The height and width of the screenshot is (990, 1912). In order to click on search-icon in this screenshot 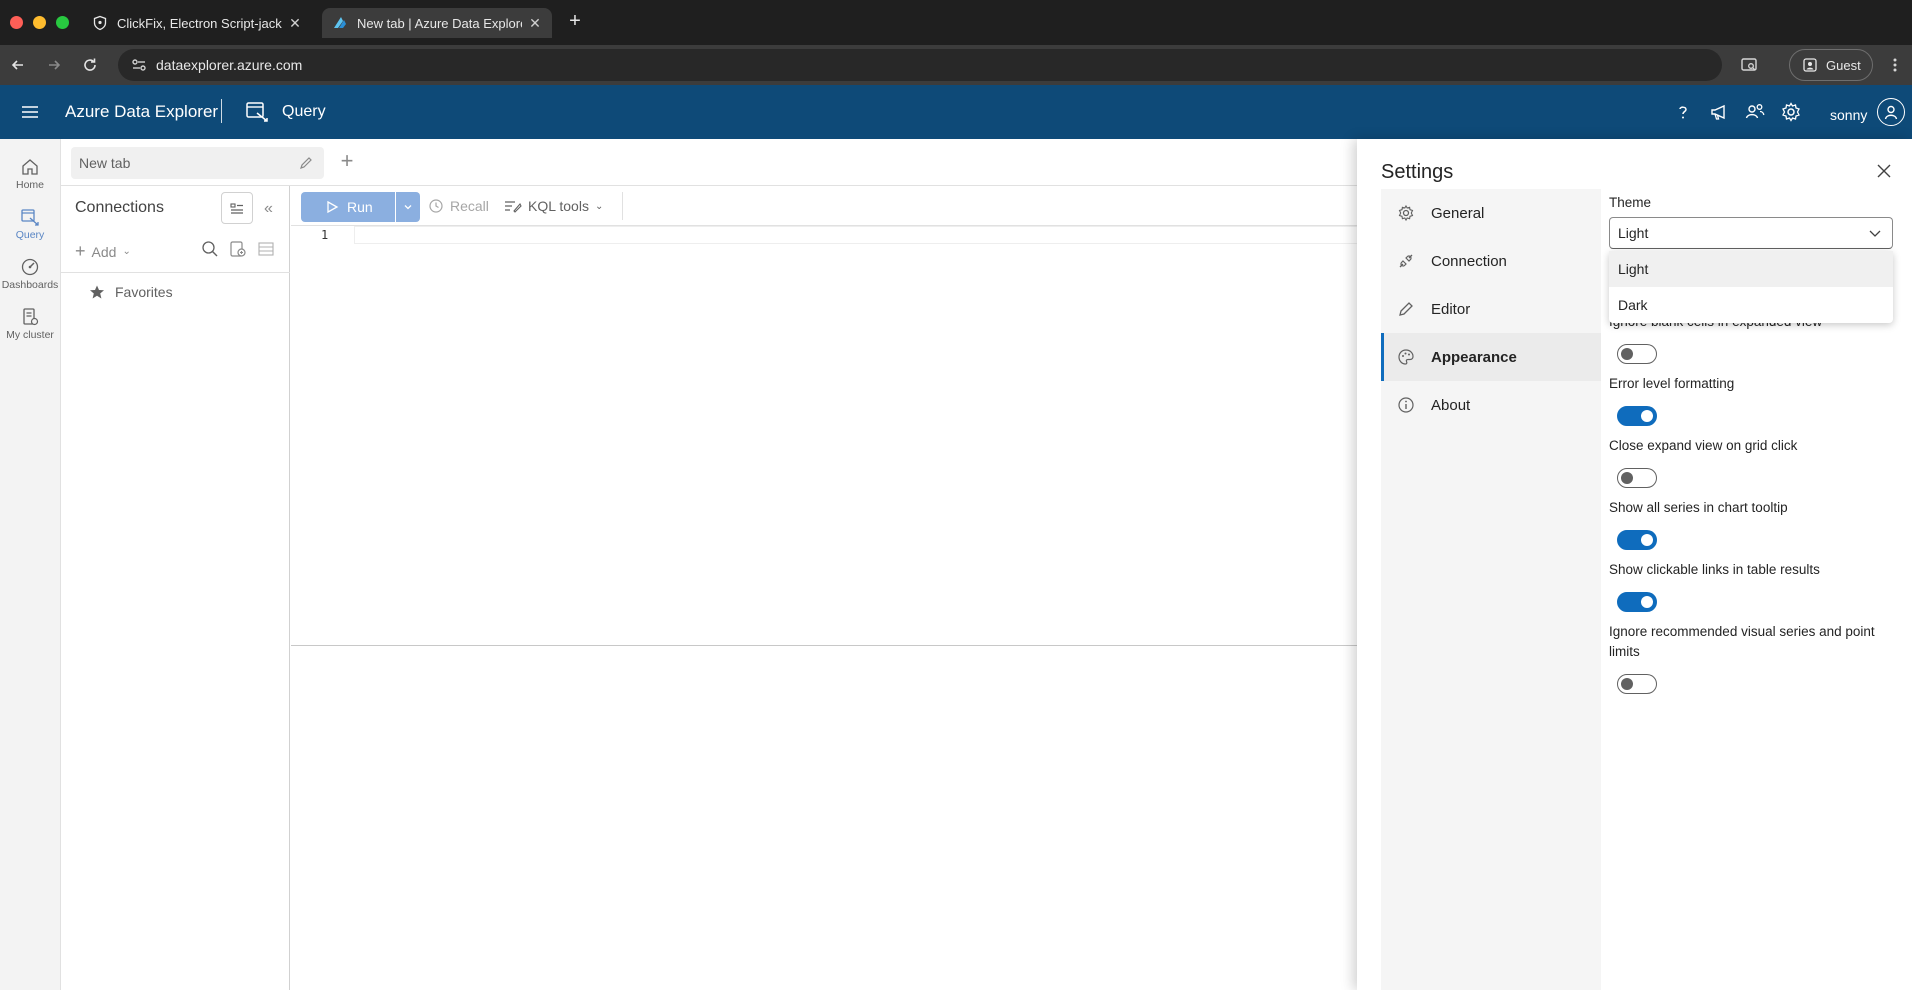, I will do `click(210, 249)`.